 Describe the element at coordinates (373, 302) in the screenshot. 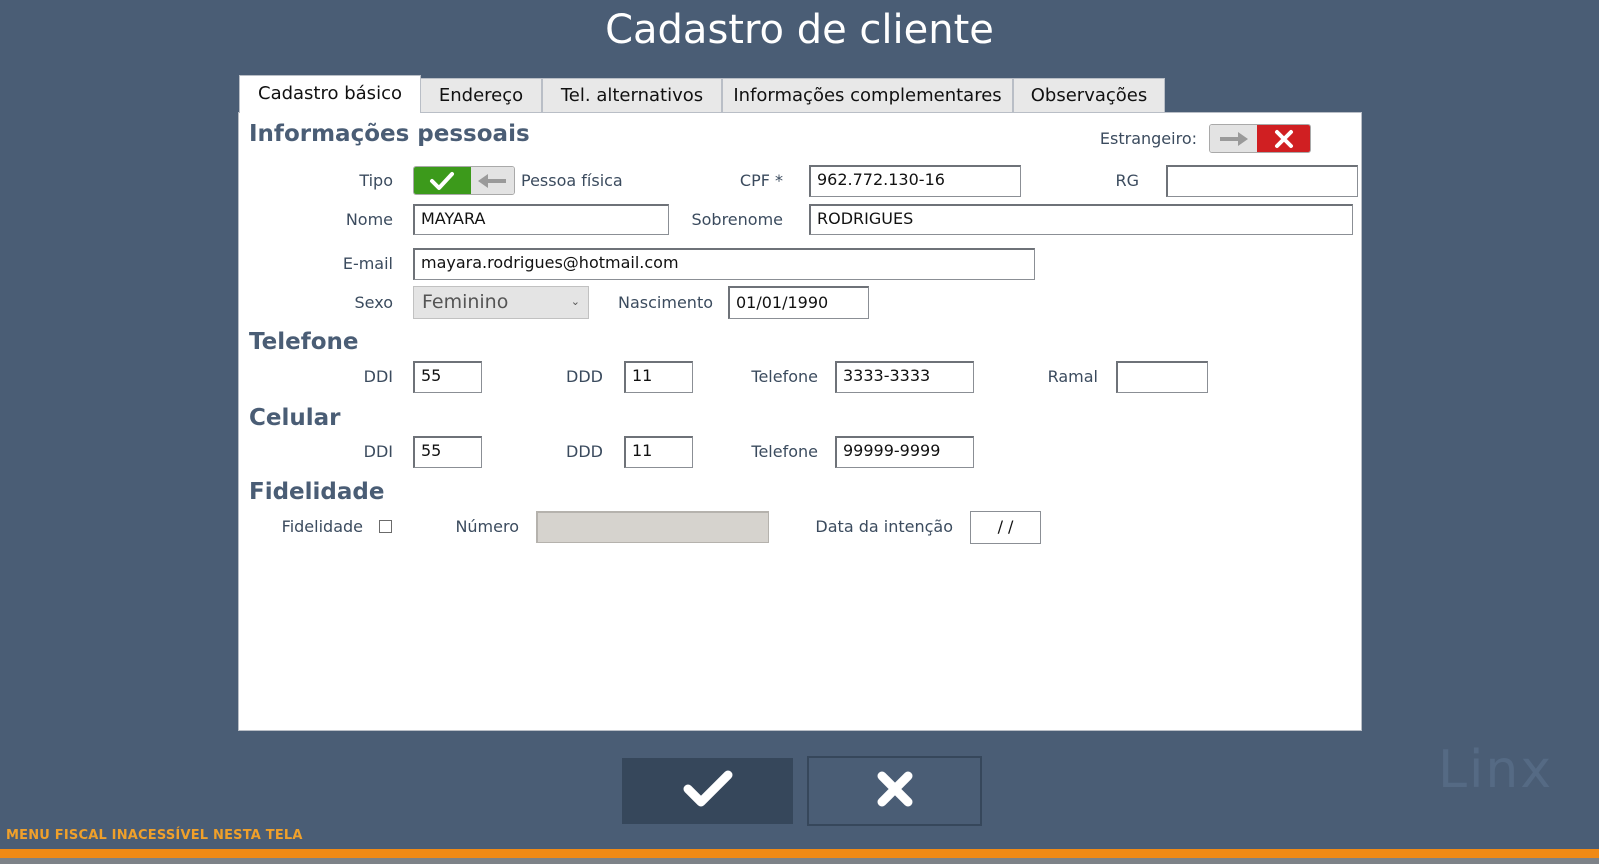

I see `sexo-label: Sexo` at that location.